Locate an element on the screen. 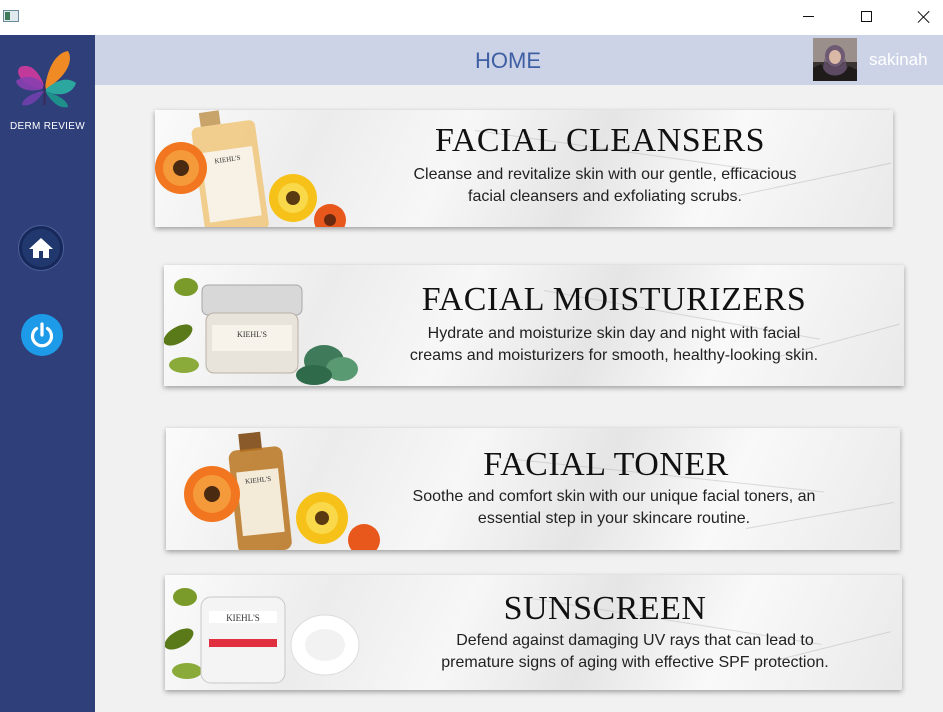 The image size is (943, 712). card-description-line: facial cleansers and exfoliating scrubs. is located at coordinates (605, 196).